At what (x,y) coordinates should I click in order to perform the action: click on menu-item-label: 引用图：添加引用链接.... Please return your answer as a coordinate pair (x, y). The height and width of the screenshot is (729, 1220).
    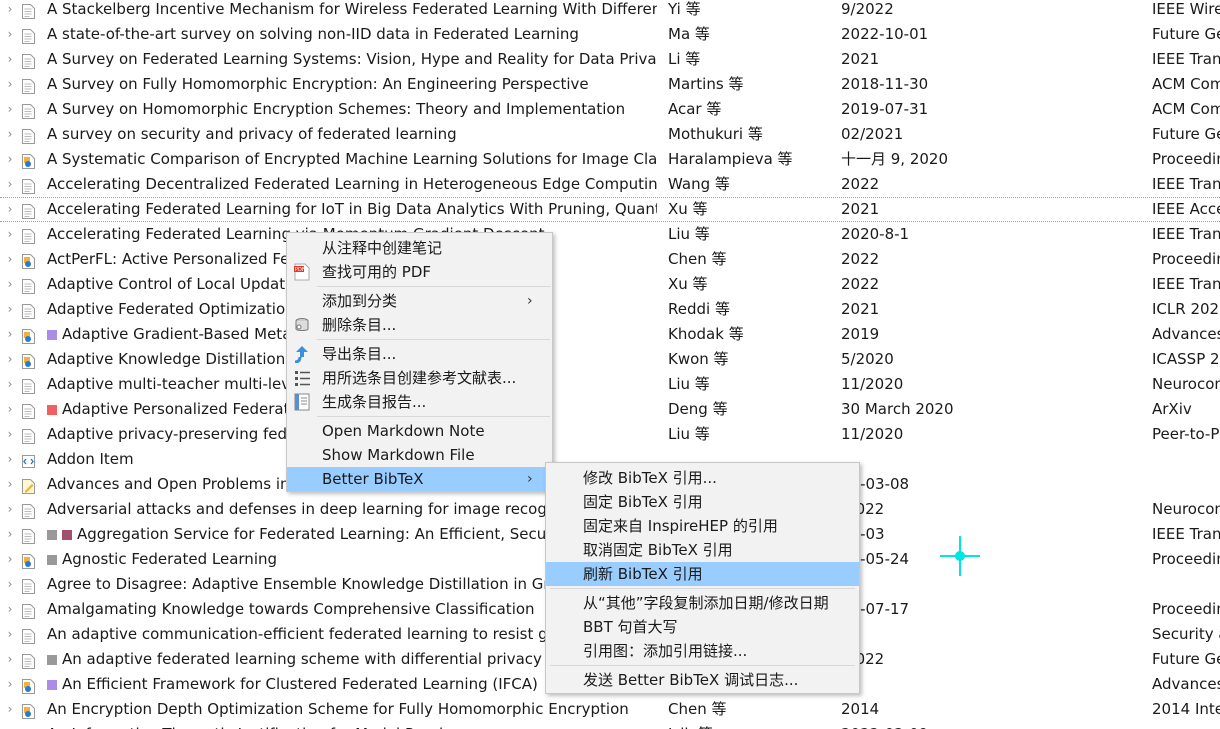
    Looking at the image, I should click on (665, 651).